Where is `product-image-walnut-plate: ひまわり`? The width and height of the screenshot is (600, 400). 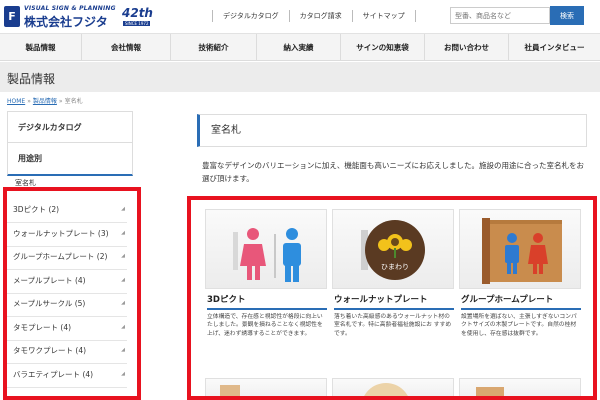
product-image-walnut-plate: ひまわり is located at coordinates (393, 249).